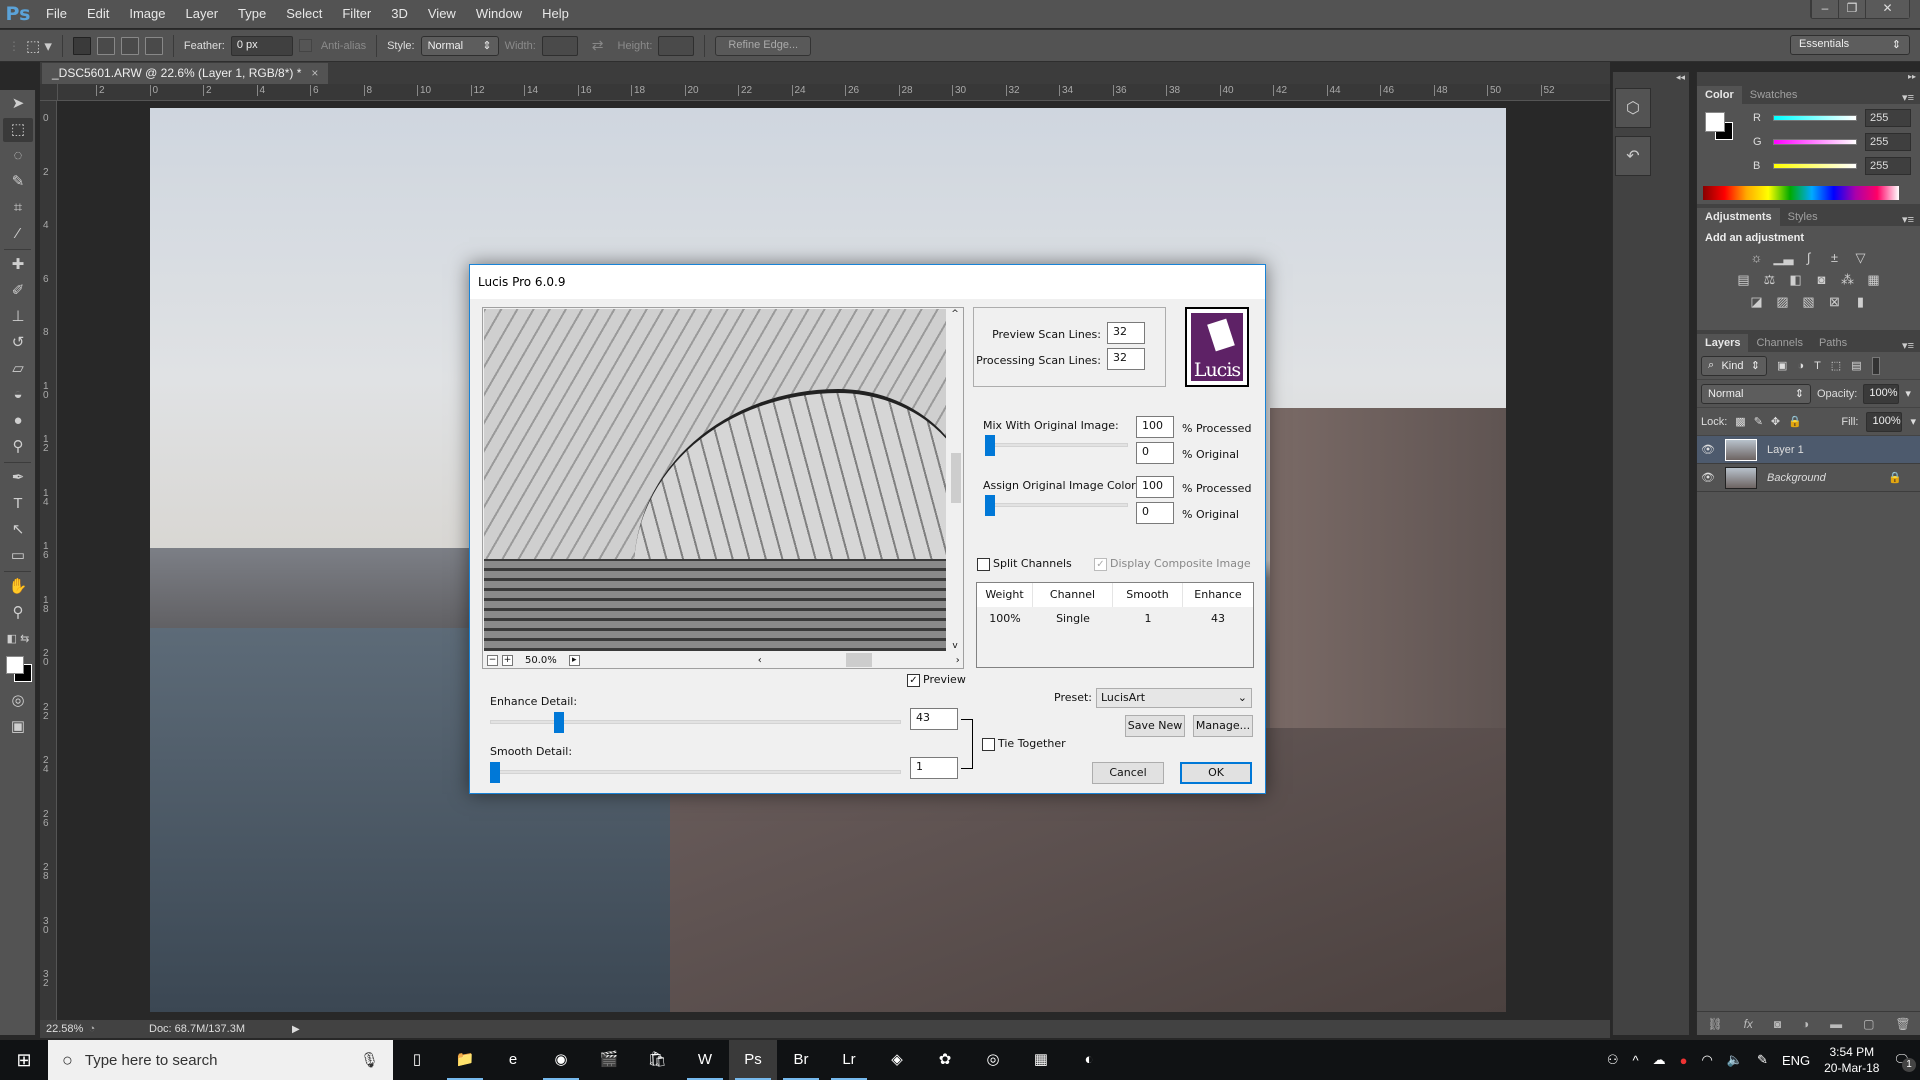 This screenshot has width=1920, height=1080. I want to click on movies-taskbar-icon: 🎬, so click(609, 1060).